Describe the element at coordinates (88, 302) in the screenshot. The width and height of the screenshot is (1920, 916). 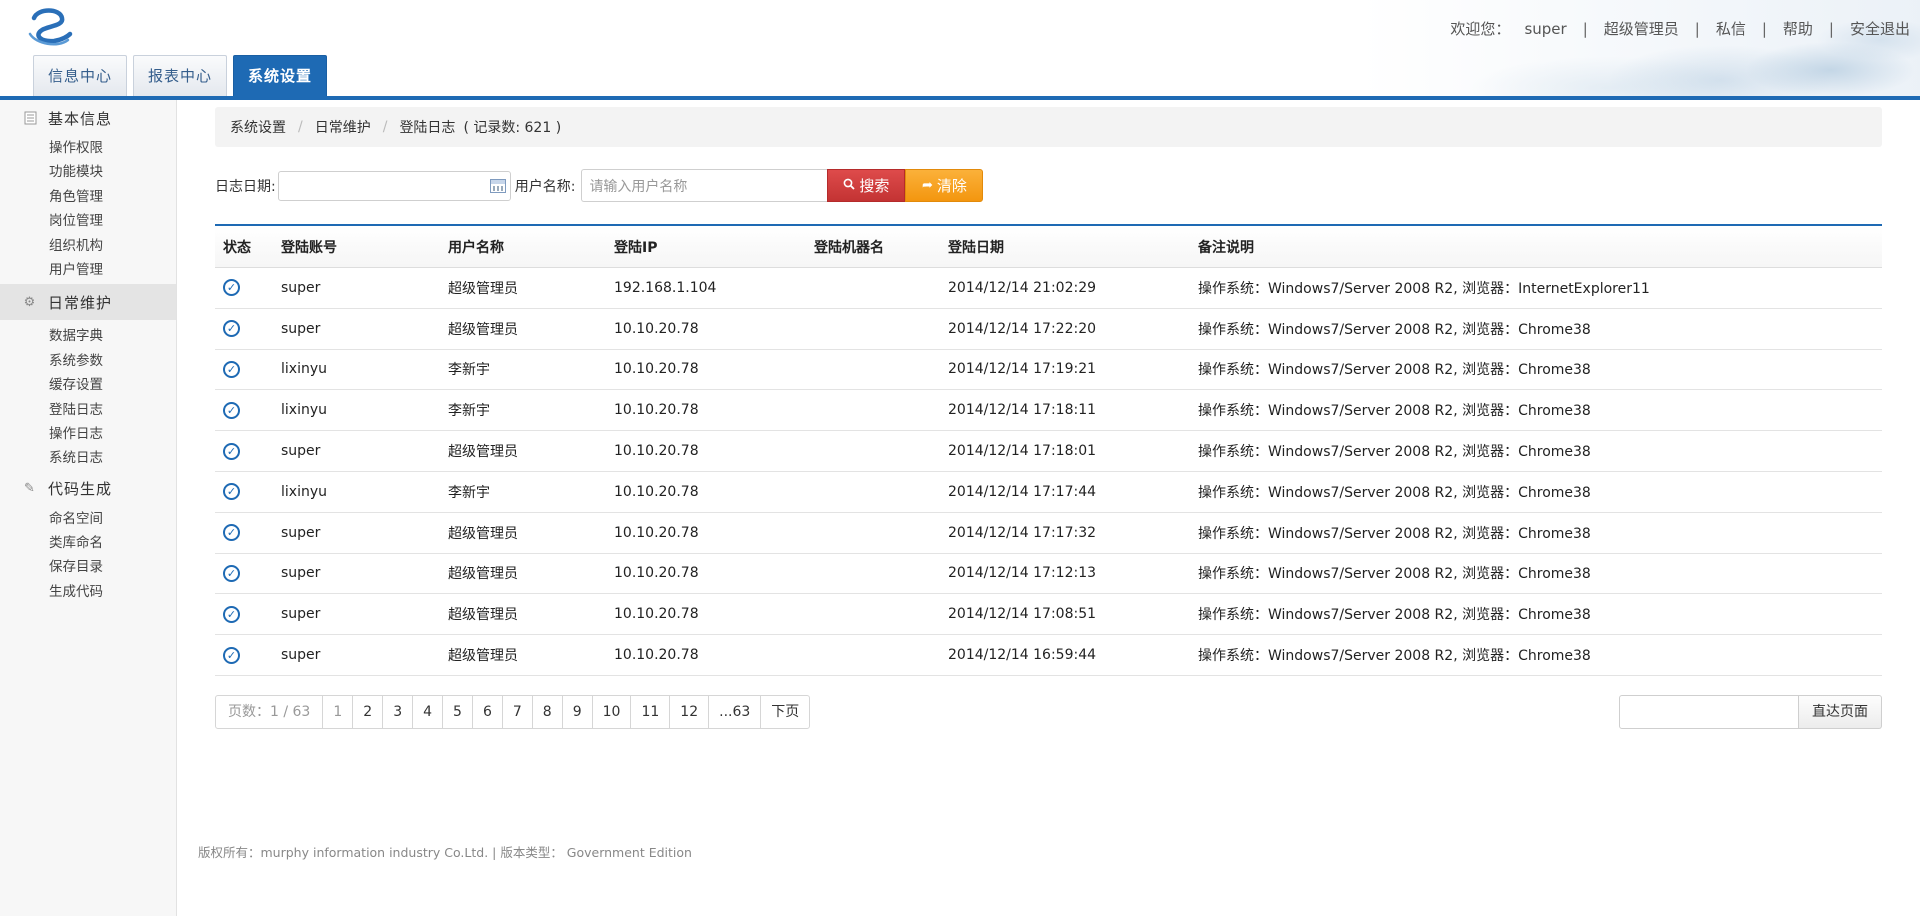
I see `group-head-maintenance: ⚙ 日常维护` at that location.